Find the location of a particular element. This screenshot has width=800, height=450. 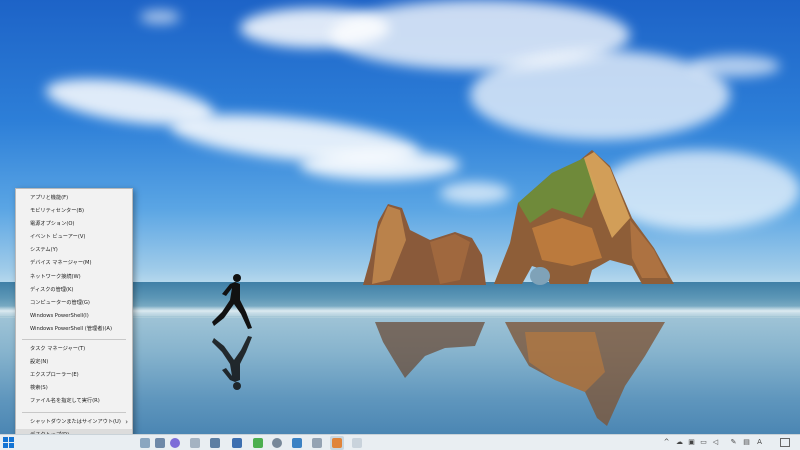

menu-item-settings: 設定(N) is located at coordinates (74, 362).